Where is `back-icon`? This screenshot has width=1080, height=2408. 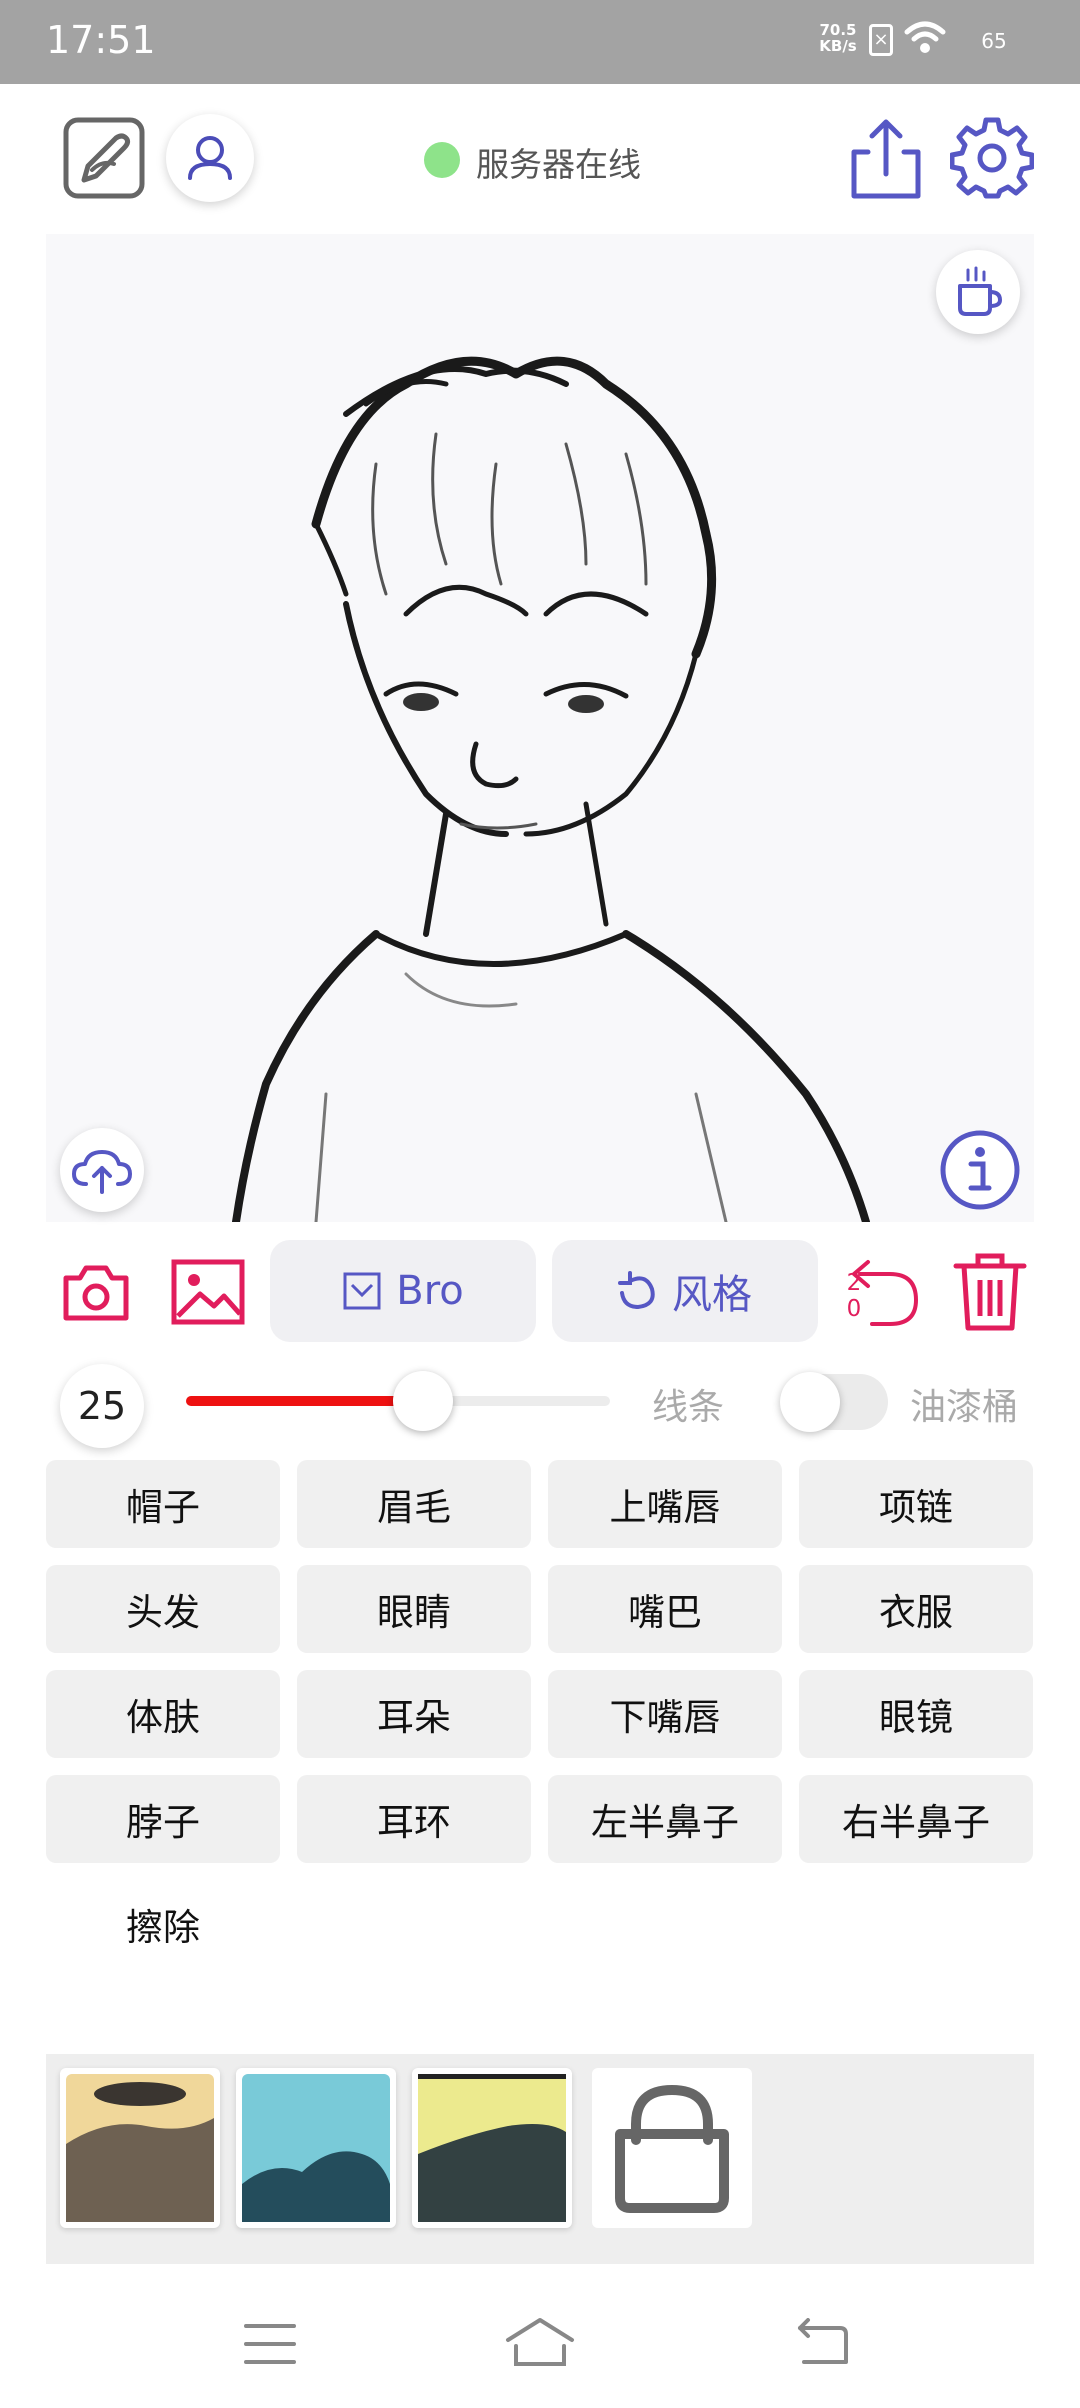 back-icon is located at coordinates (822, 2342).